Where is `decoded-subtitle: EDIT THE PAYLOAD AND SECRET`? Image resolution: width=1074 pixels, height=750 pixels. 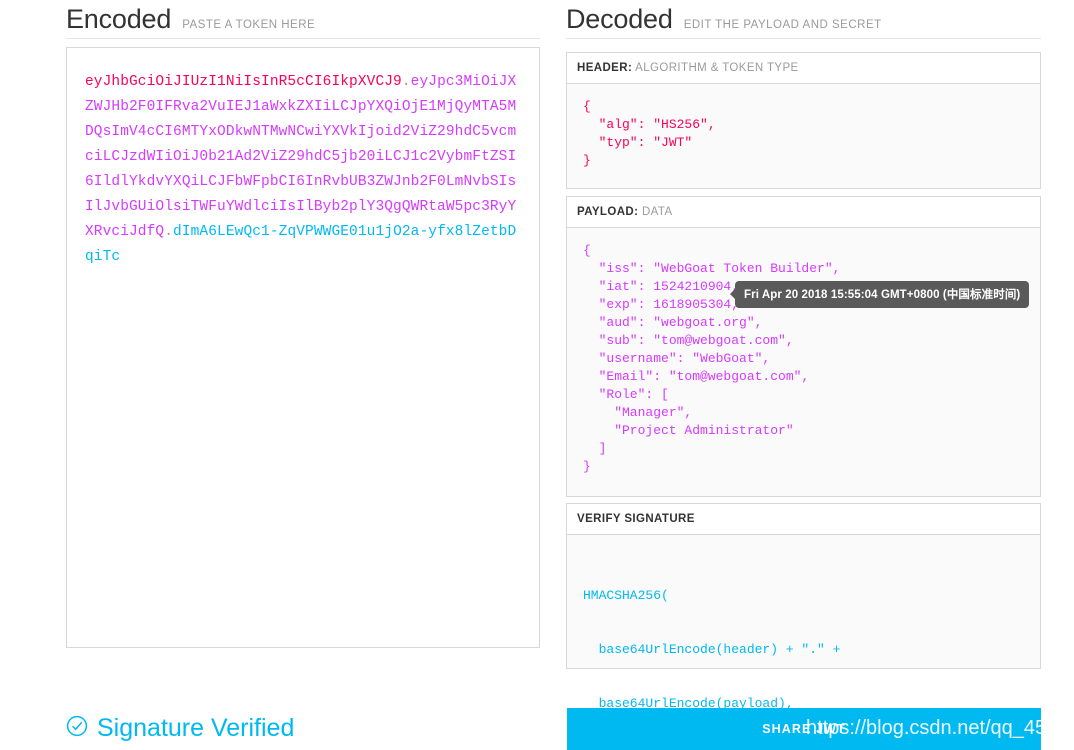
decoded-subtitle: EDIT THE PAYLOAD AND SECRET is located at coordinates (782, 25).